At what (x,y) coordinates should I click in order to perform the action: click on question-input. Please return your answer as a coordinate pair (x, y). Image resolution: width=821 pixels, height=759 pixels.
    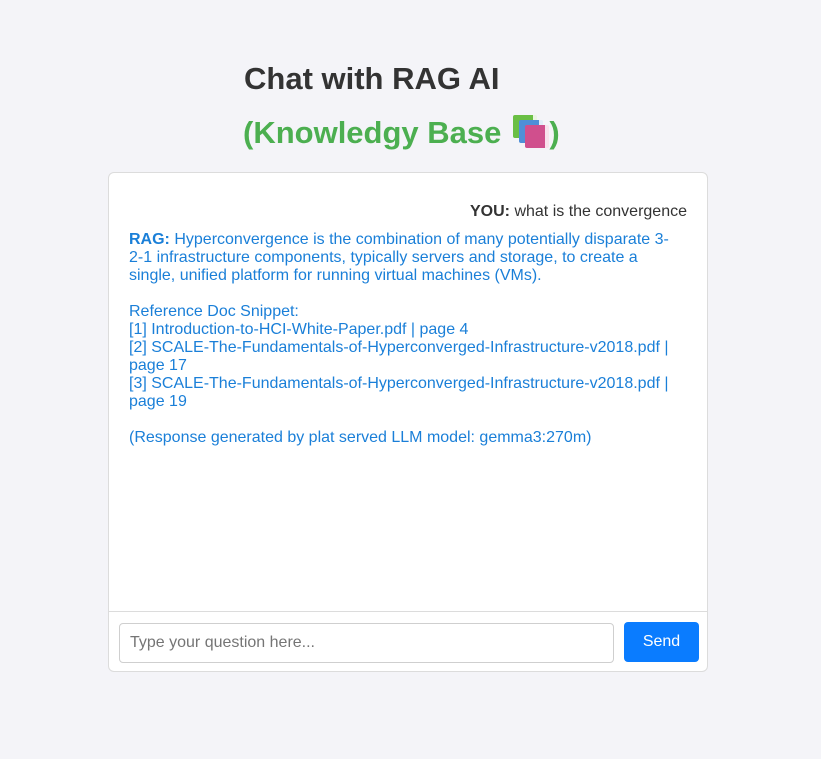
    Looking at the image, I should click on (366, 643).